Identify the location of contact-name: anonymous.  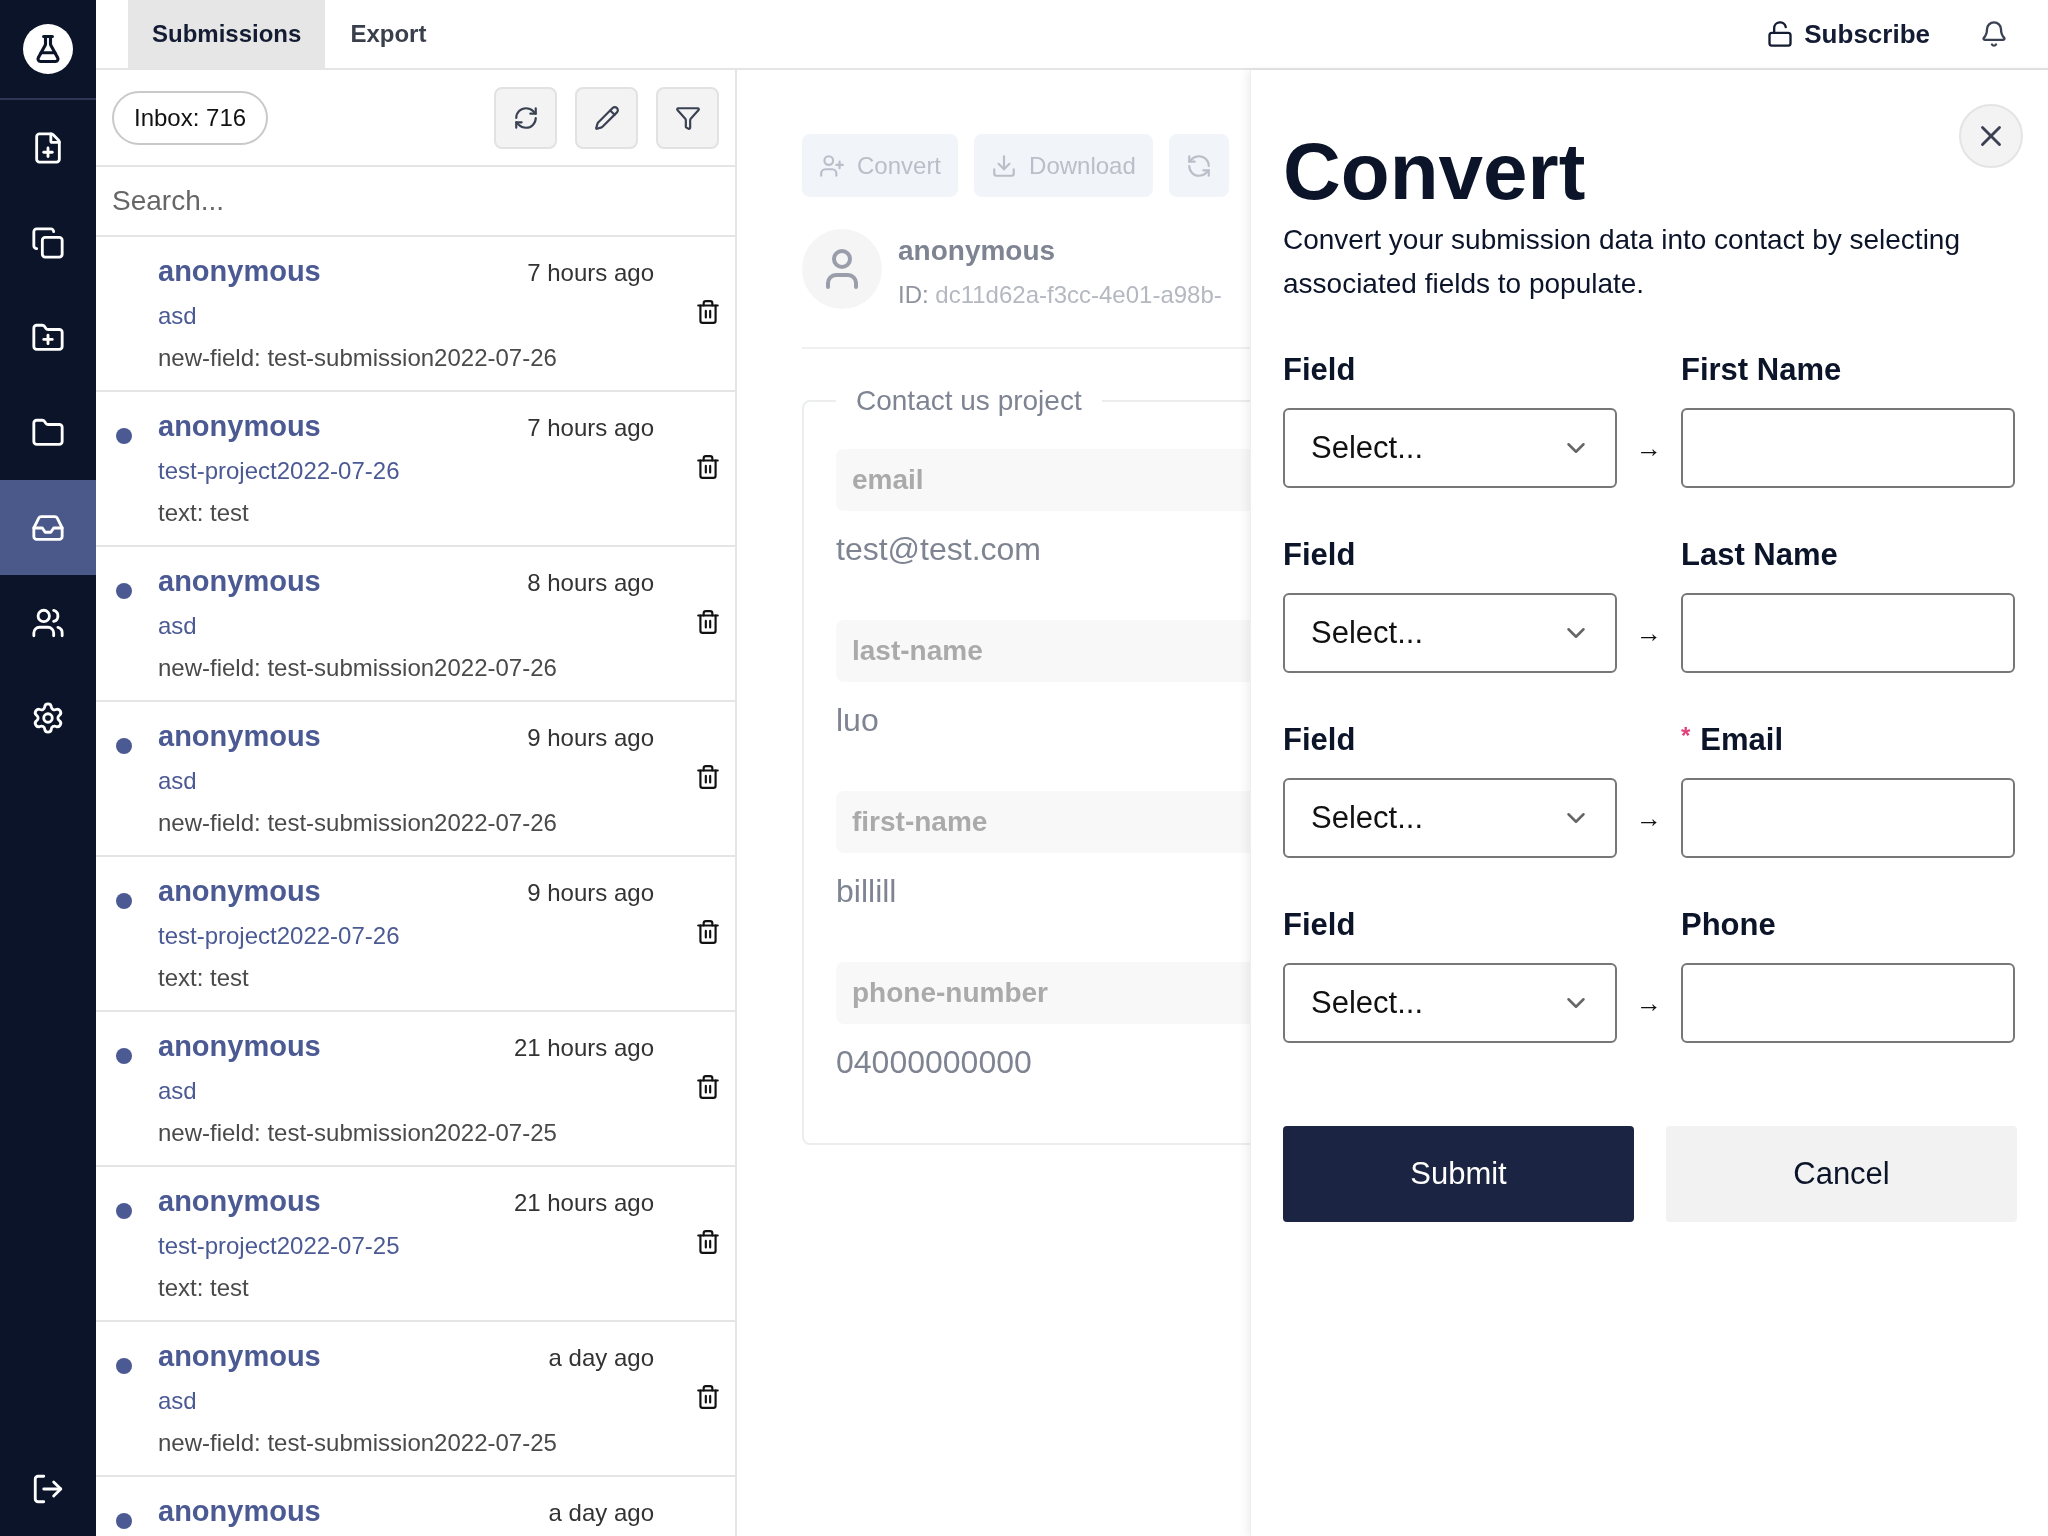
(977, 251).